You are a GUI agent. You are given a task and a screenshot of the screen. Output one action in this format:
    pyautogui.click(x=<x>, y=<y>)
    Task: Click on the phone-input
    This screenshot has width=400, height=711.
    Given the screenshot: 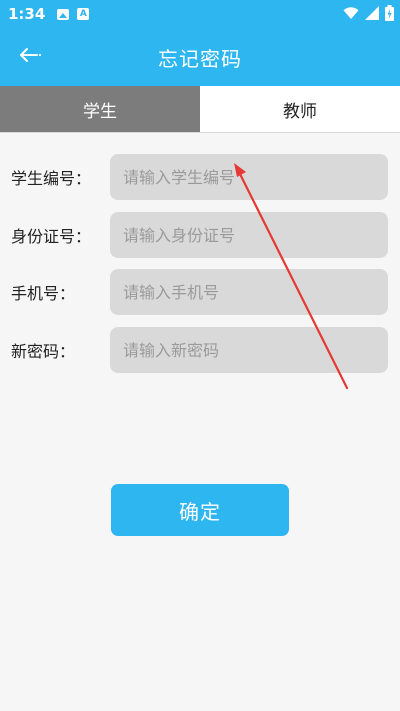 What is the action you would take?
    pyautogui.click(x=249, y=292)
    